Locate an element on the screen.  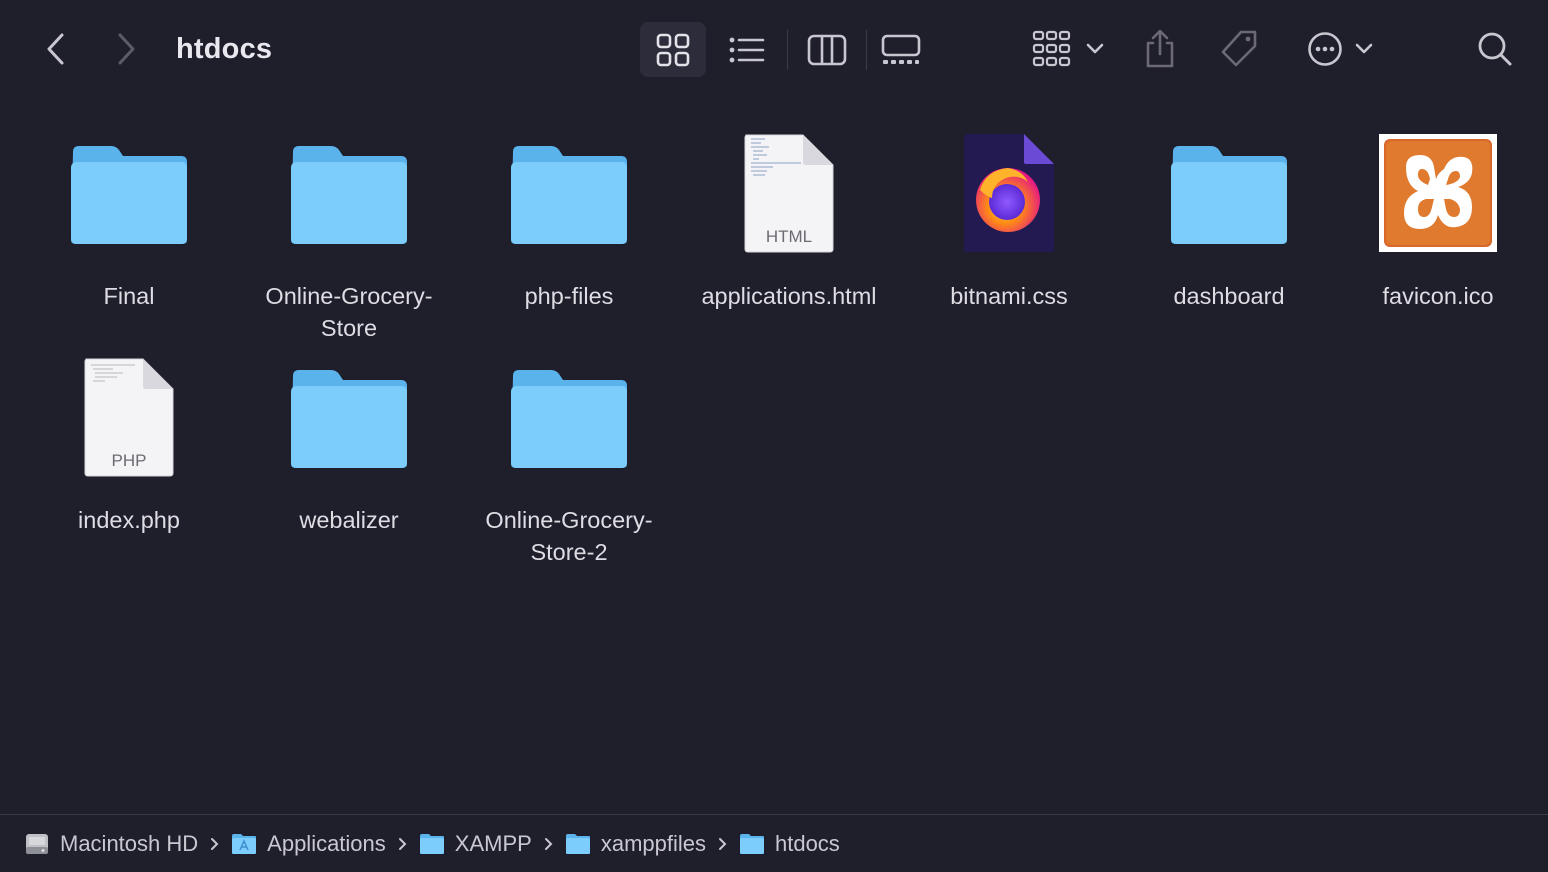
path-item-xampp: XAMPP is located at coordinates (475, 844).